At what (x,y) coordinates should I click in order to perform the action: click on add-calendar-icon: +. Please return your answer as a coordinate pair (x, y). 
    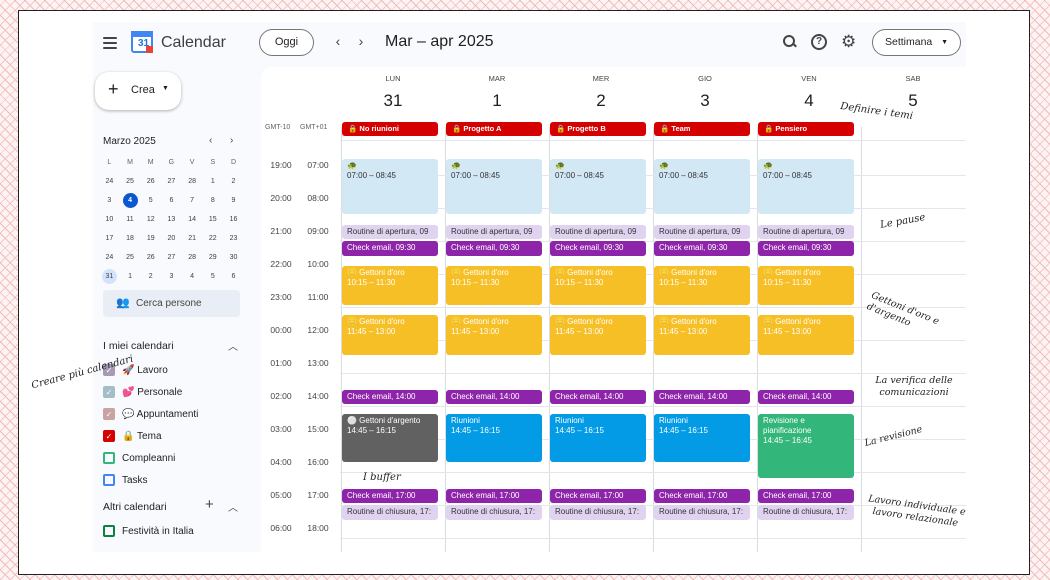
    Looking at the image, I should click on (209, 504).